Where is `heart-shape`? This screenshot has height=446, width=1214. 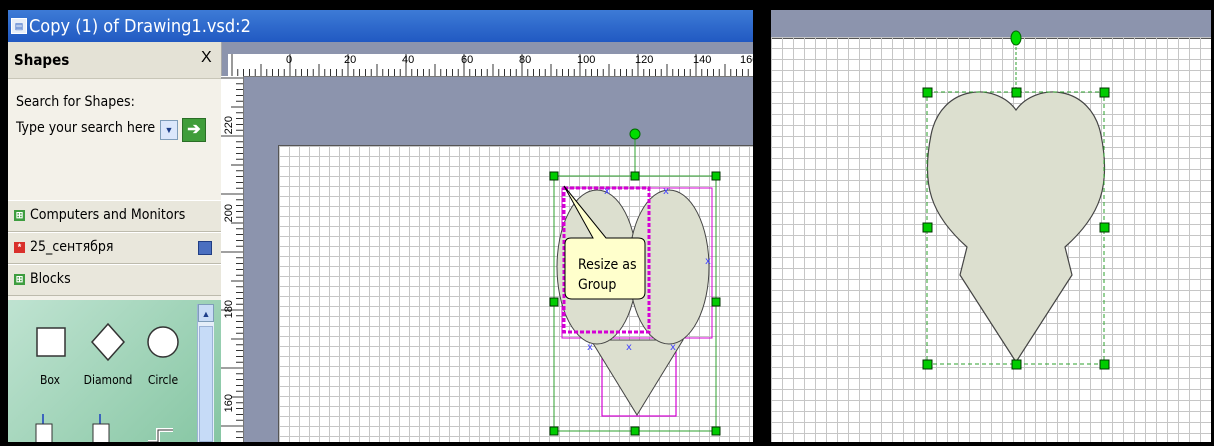 heart-shape is located at coordinates (1016, 227).